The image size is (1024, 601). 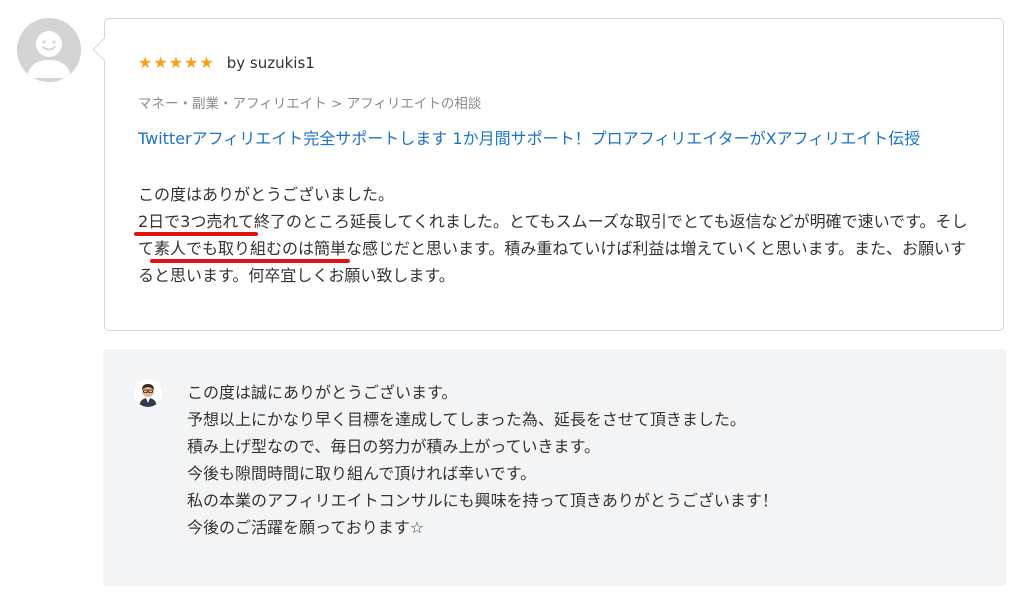 What do you see at coordinates (322, 392) in the screenshot?
I see `reply-line: この度は誠にありがとうございます。` at bounding box center [322, 392].